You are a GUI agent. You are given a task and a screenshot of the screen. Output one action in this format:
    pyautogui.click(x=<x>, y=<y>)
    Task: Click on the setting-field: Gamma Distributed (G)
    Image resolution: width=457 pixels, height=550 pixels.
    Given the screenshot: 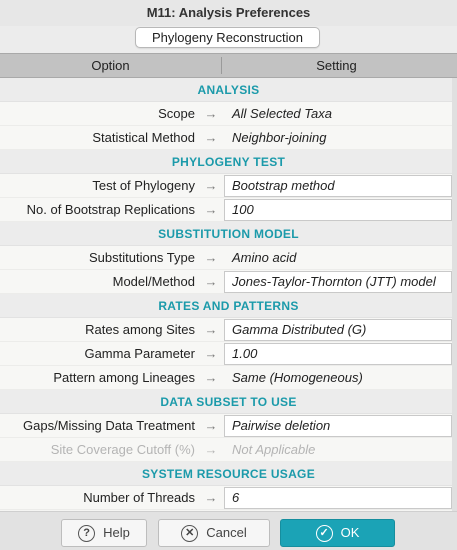 What is the action you would take?
    pyautogui.click(x=338, y=330)
    